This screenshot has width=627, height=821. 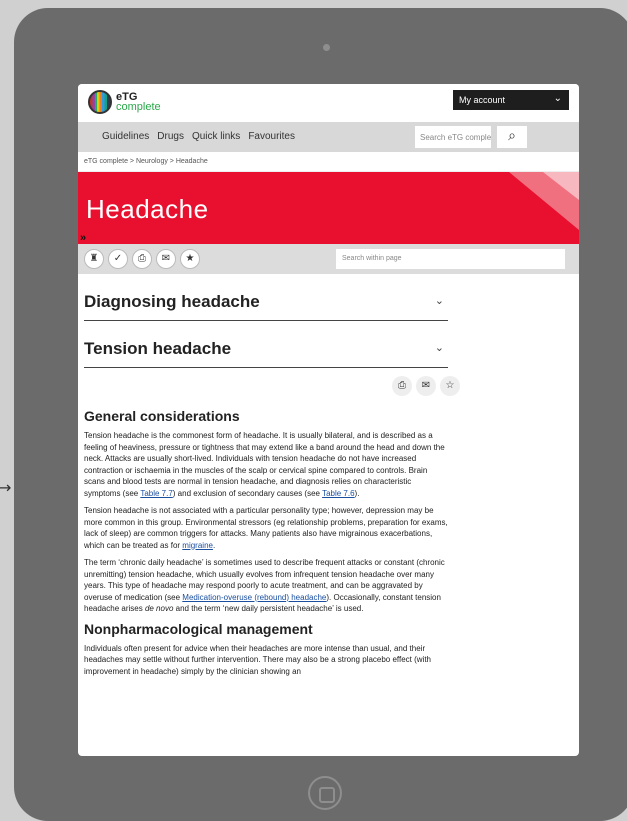 I want to click on text-italic: de novo, so click(x=159, y=608).